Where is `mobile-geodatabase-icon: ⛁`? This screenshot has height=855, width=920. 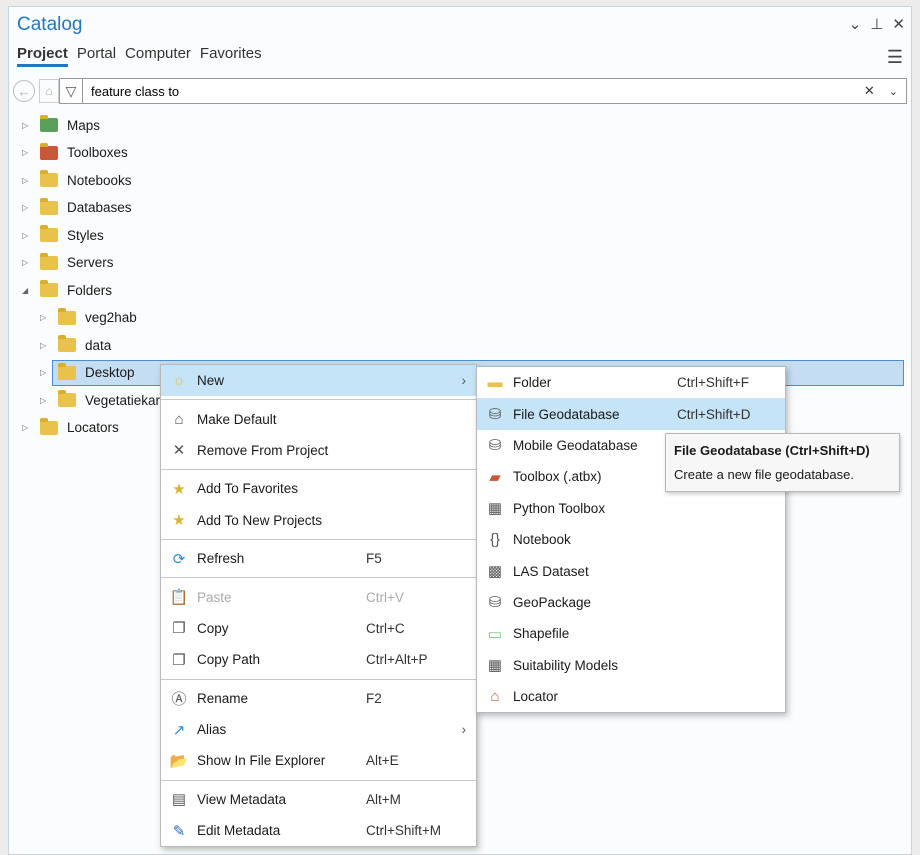
mobile-geodatabase-icon: ⛁ is located at coordinates (495, 446).